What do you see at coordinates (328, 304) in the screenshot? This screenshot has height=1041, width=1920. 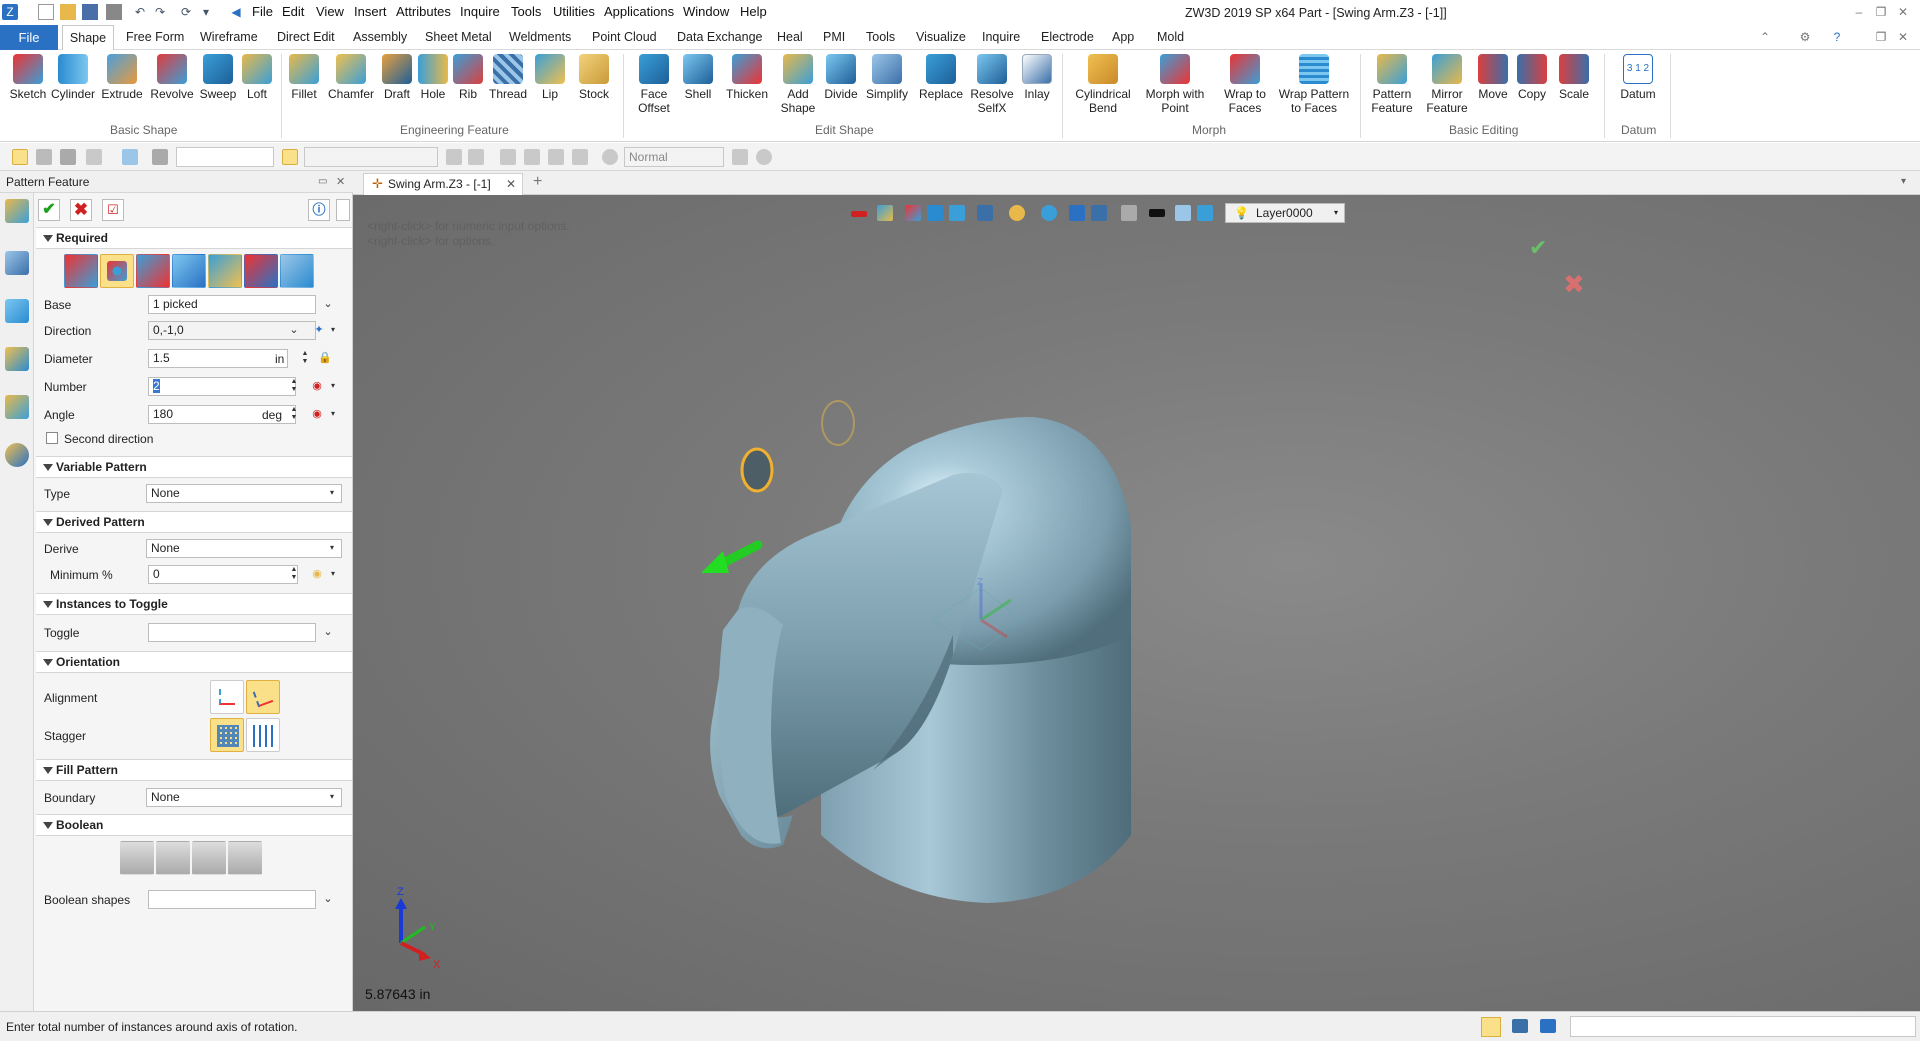 I see `base-expand-icon: ⌄` at bounding box center [328, 304].